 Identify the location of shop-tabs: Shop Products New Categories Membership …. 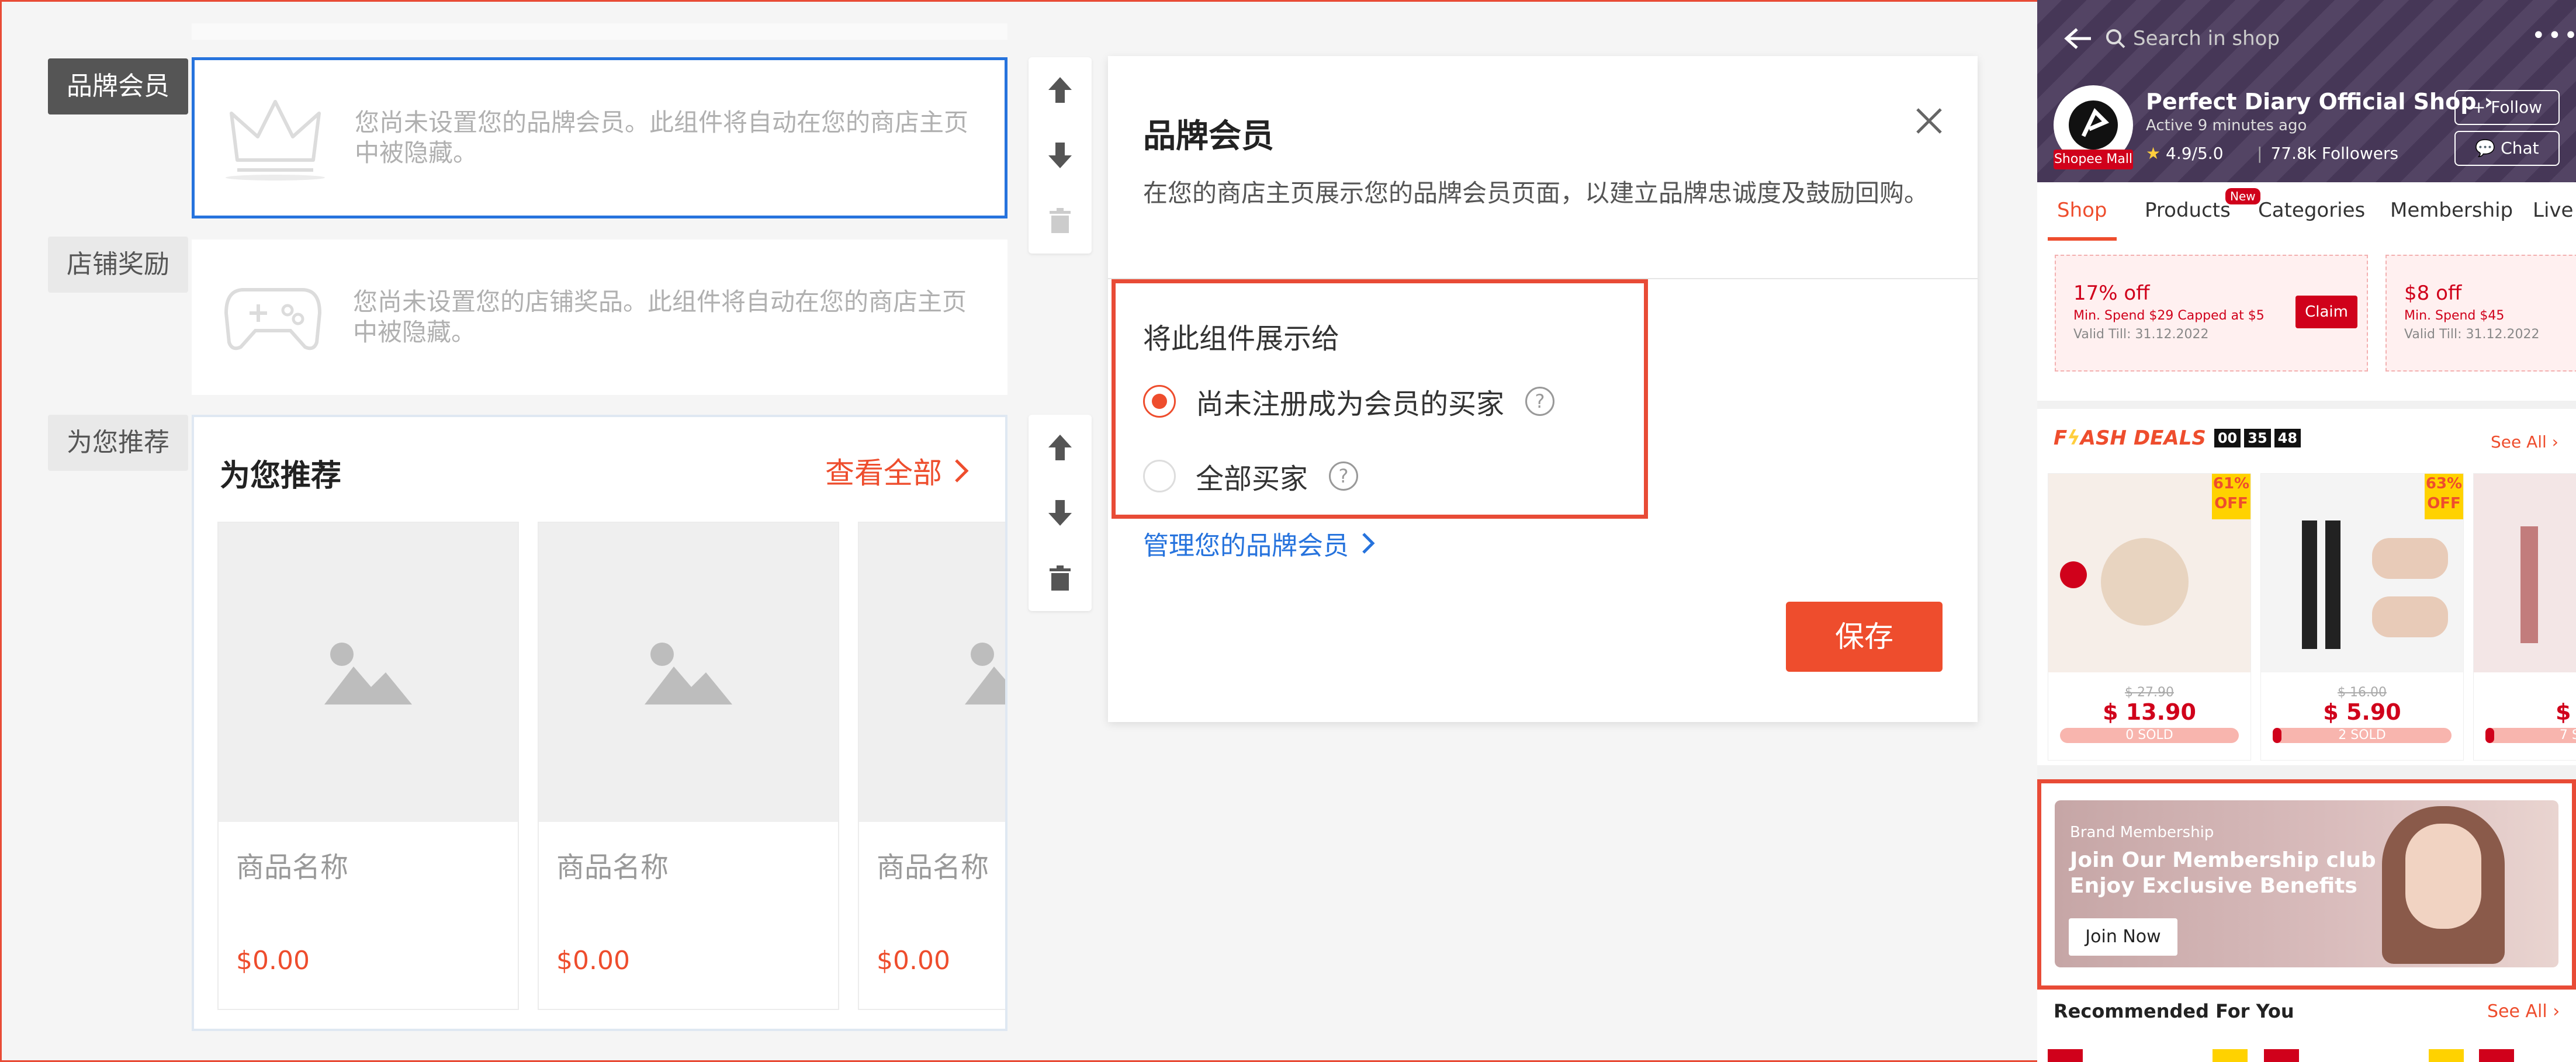
(2306, 213).